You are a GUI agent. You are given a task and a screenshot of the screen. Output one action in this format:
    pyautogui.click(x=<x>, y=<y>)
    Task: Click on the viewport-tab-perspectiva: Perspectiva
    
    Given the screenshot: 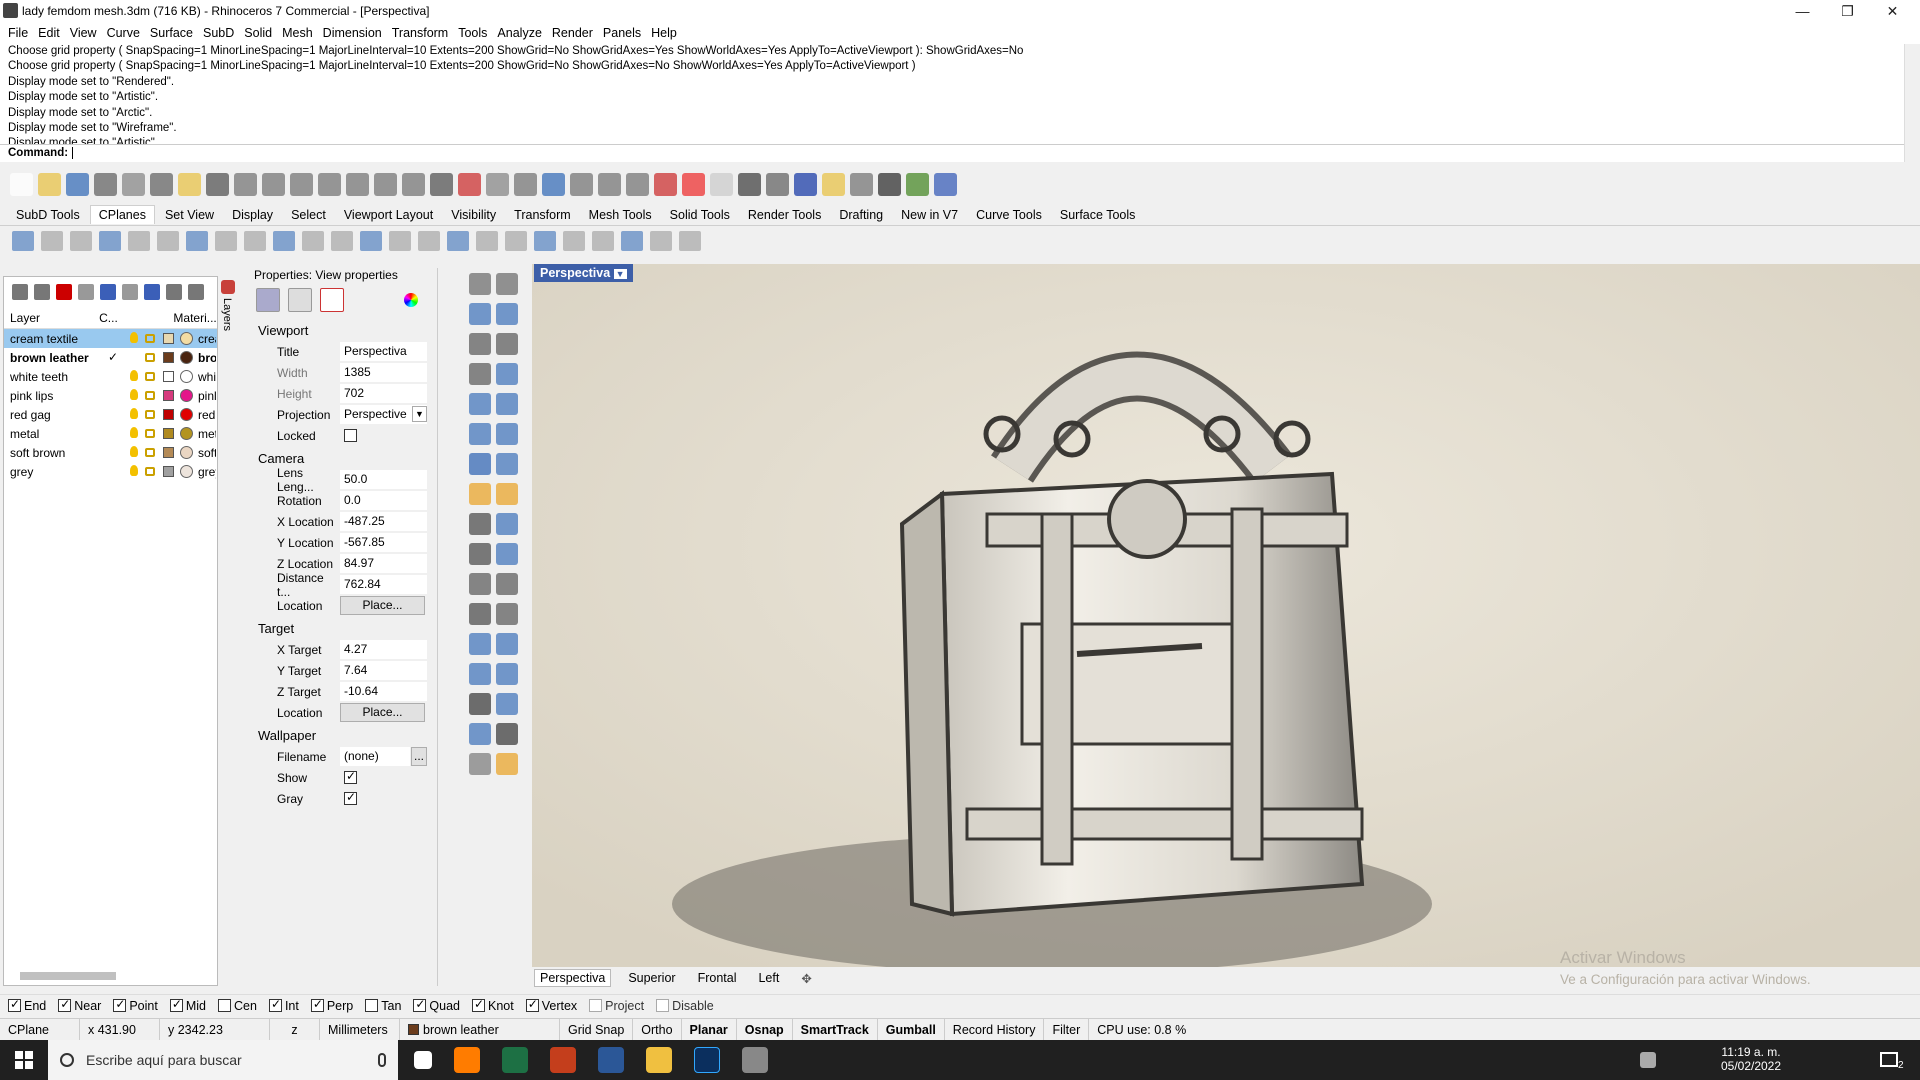 What is the action you would take?
    pyautogui.click(x=573, y=978)
    